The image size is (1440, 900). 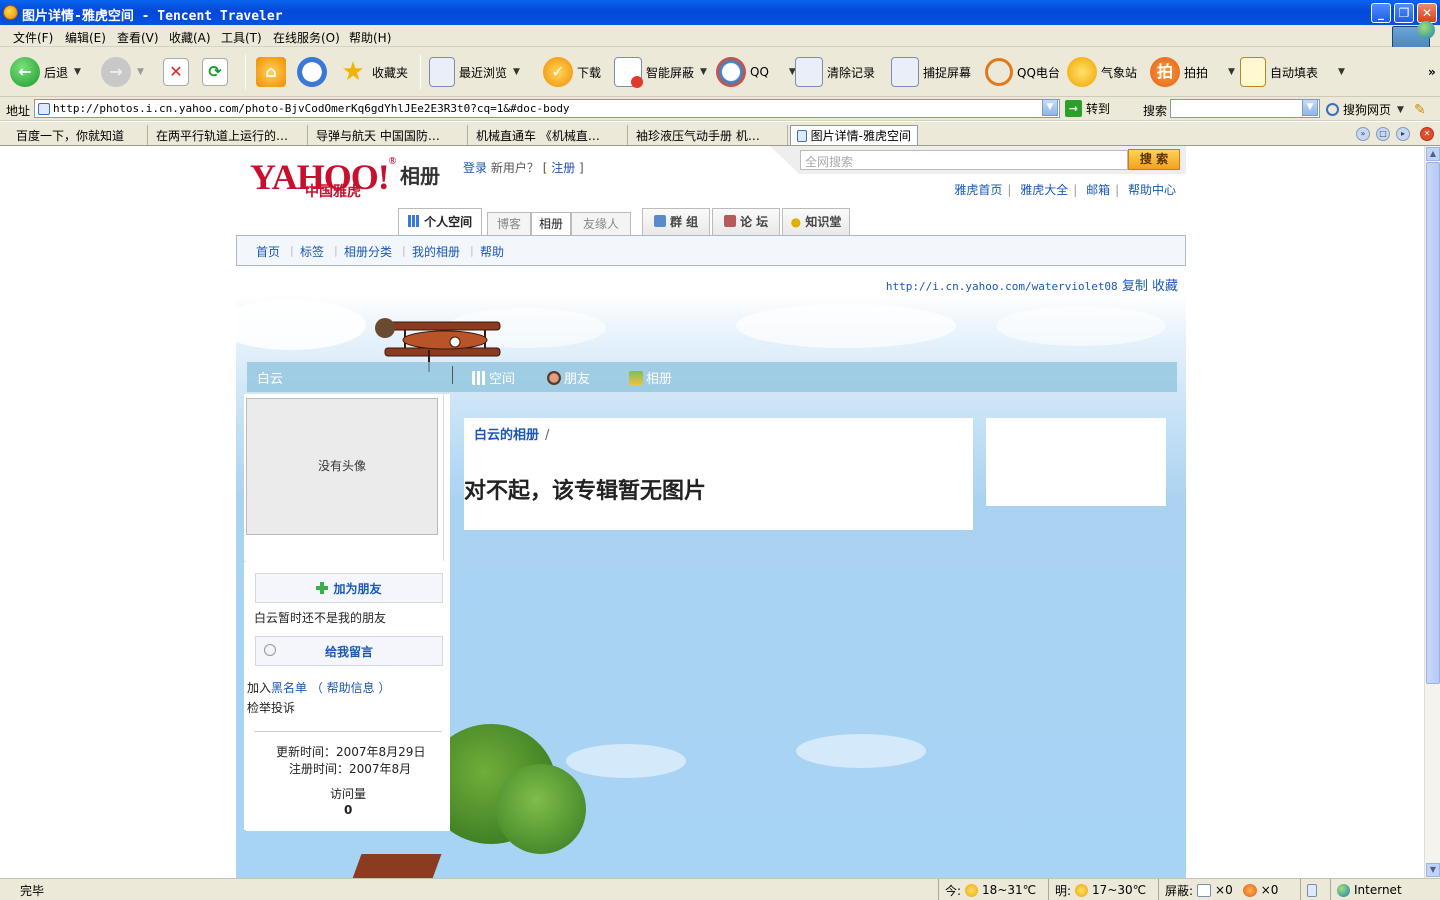 What do you see at coordinates (978, 190) in the screenshot?
I see `link-yahoo-home: 雅虎首页` at bounding box center [978, 190].